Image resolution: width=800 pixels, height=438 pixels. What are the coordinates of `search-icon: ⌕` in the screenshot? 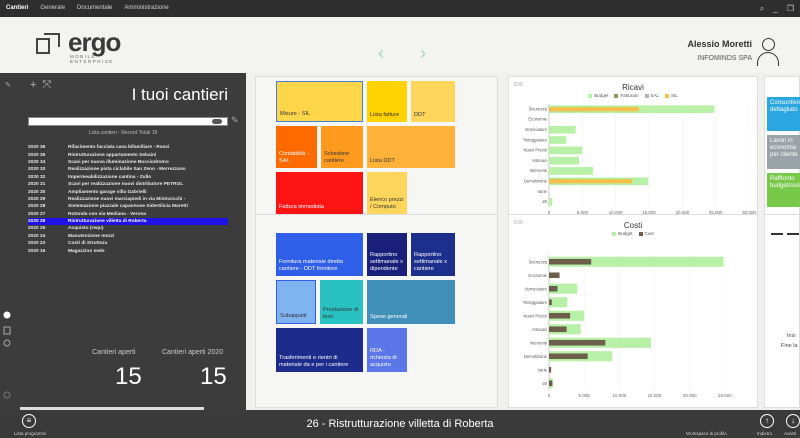 It's located at (762, 8).